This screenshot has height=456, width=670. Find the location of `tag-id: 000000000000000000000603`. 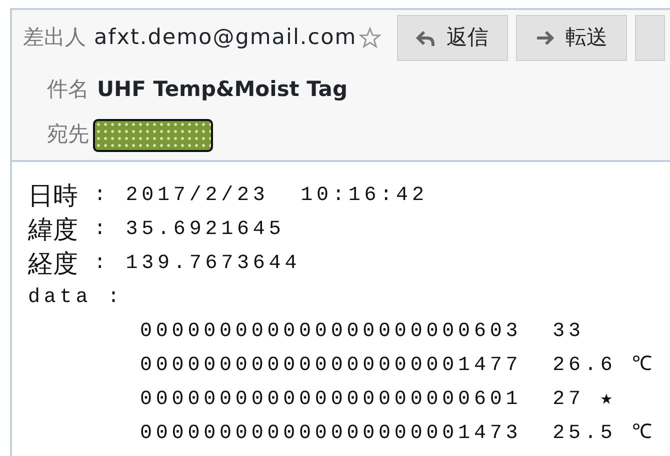

tag-id: 000000000000000000000603 is located at coordinates (331, 332).